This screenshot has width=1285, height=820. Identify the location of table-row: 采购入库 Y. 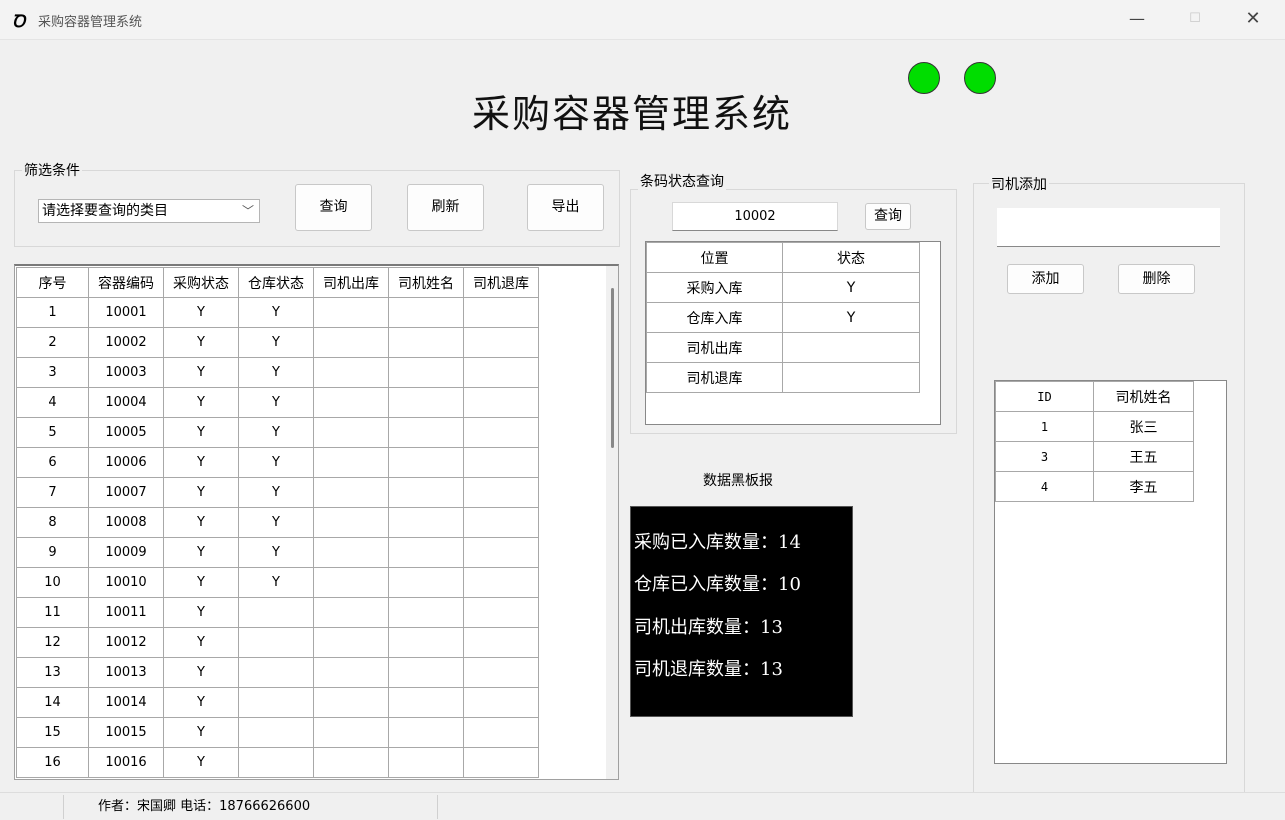
(783, 287).